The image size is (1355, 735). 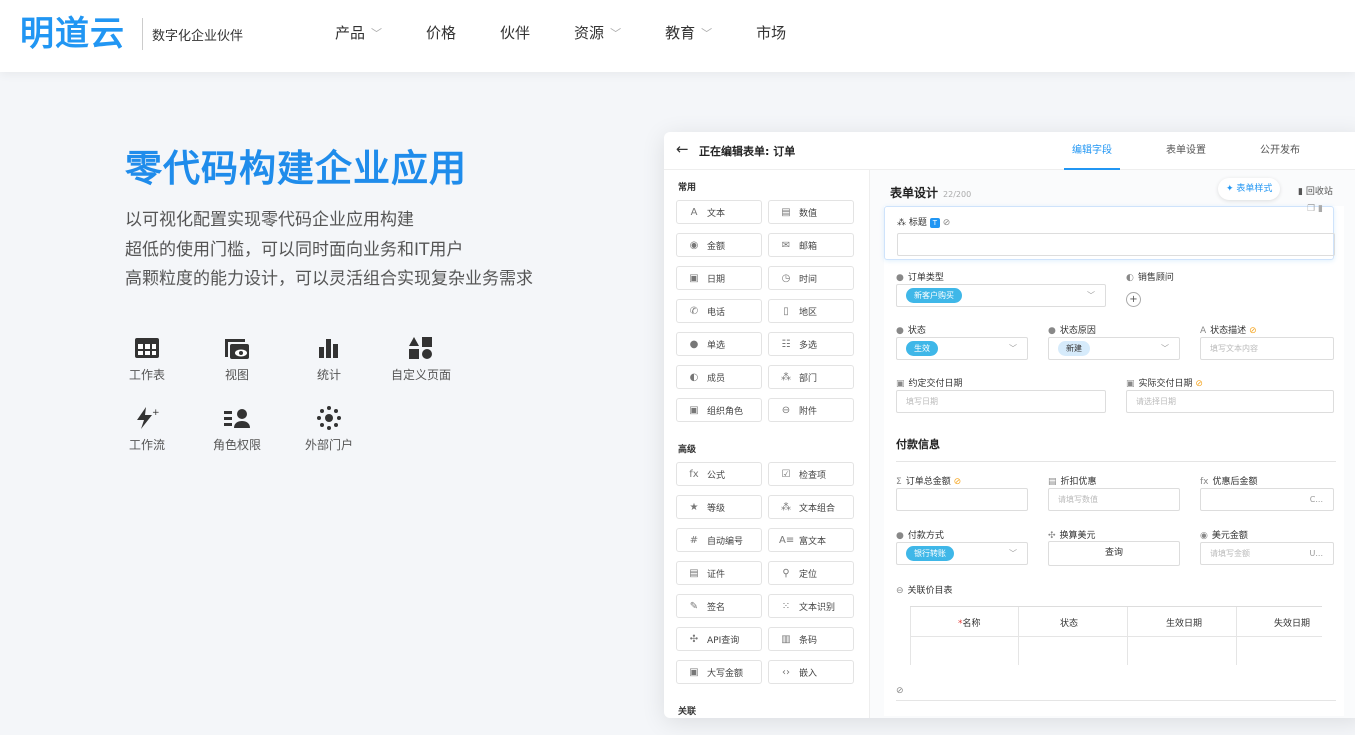 What do you see at coordinates (682, 149) in the screenshot?
I see `back-arrow-icon: ←` at bounding box center [682, 149].